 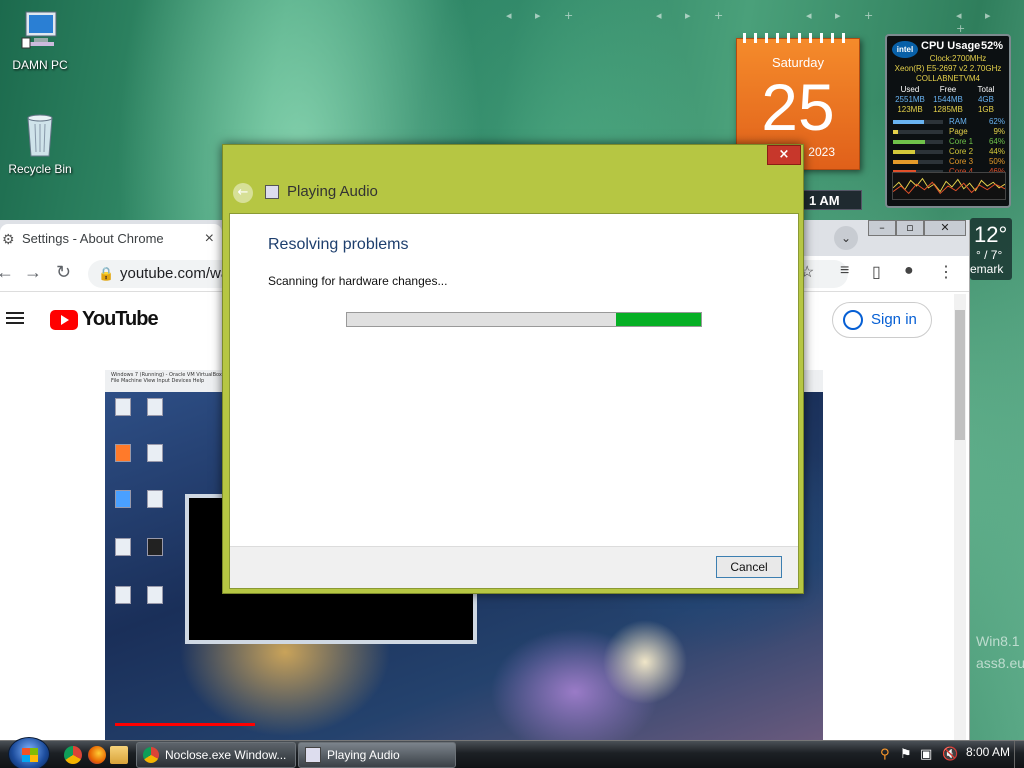 I want to click on reload-icon: ↻, so click(x=63, y=272).